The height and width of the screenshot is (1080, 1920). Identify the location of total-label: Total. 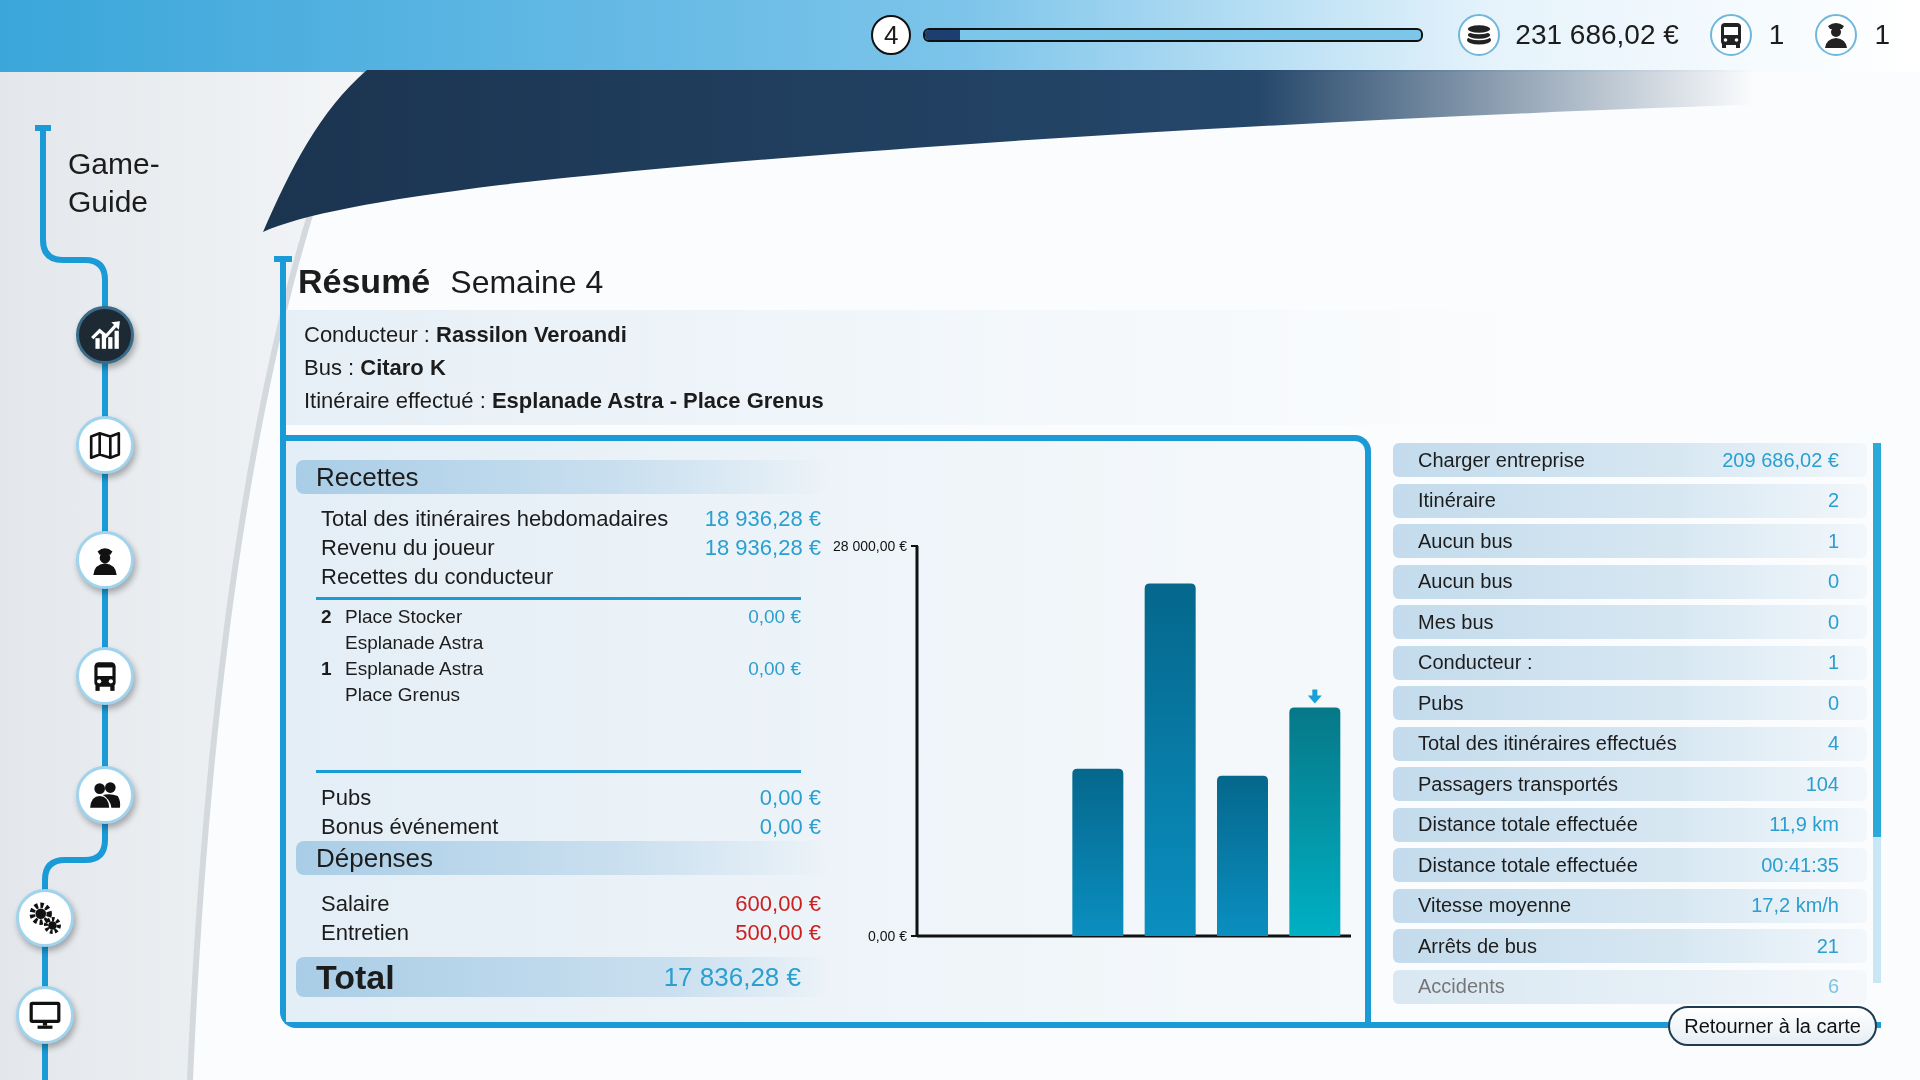
(355, 977).